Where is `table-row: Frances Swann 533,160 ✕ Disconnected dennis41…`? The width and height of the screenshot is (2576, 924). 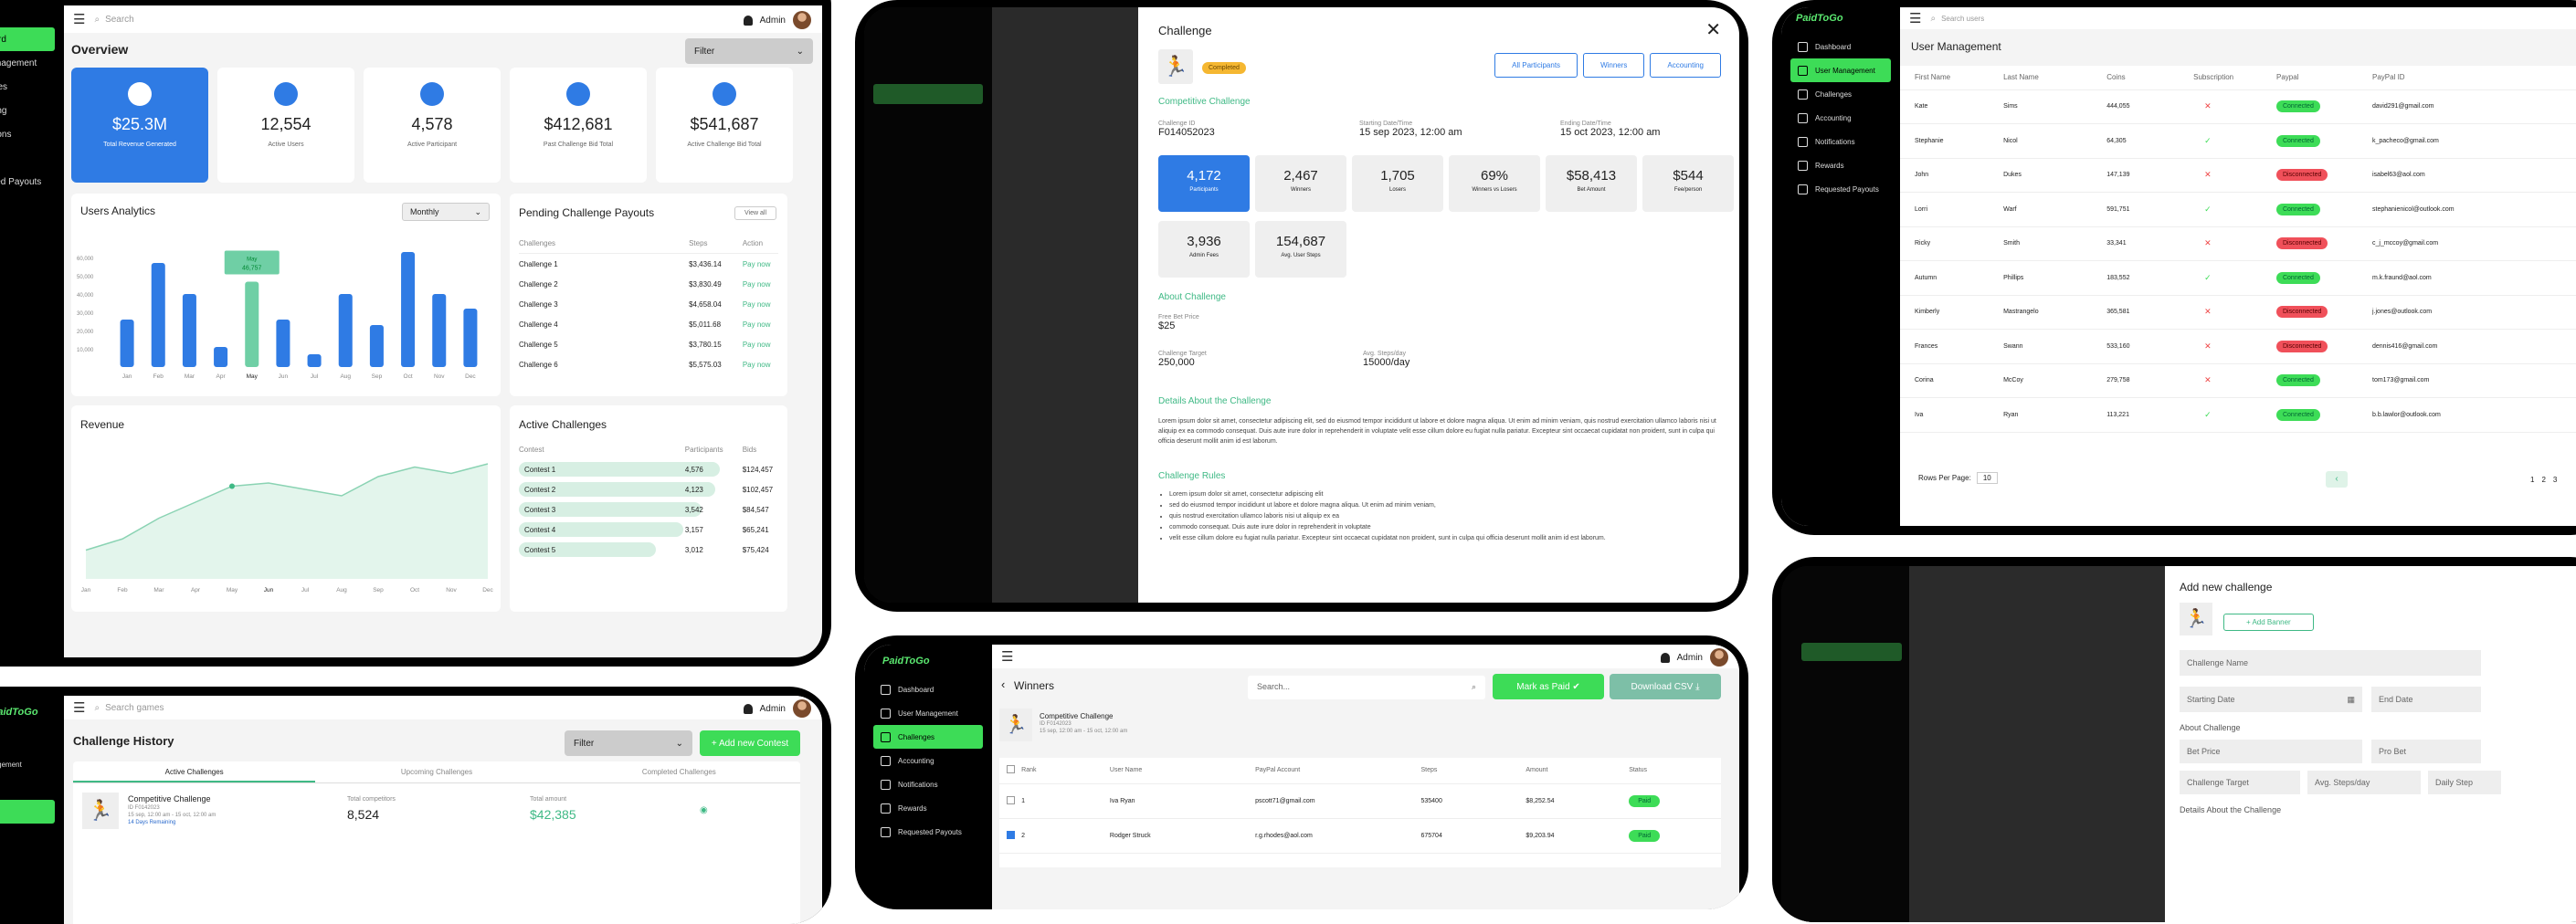 table-row: Frances Swann 533,160 ✕ Disconnected dennis41… is located at coordinates (2238, 347).